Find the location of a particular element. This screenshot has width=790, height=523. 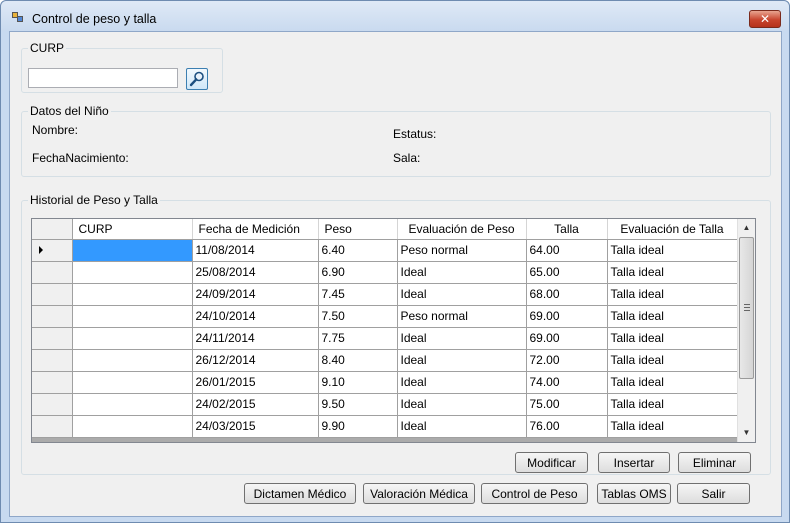

cell-peso: 8.40 is located at coordinates (358, 360).